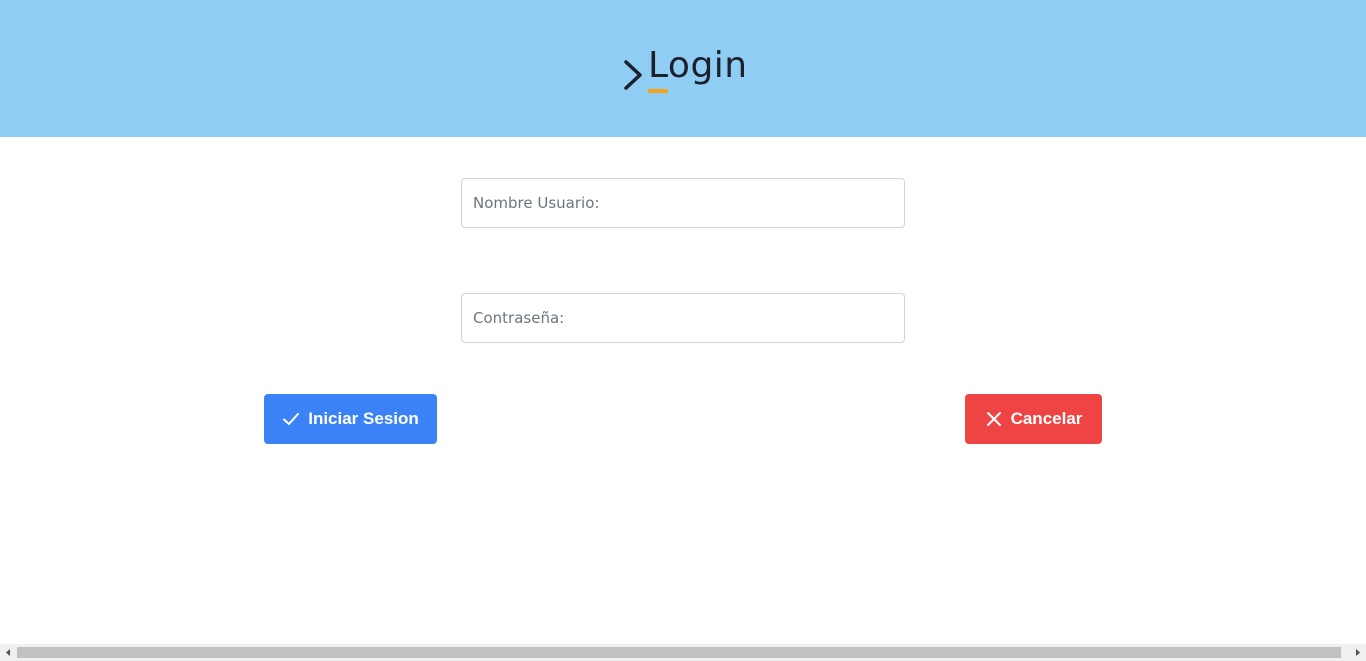 The width and height of the screenshot is (1366, 661). Describe the element at coordinates (1046, 418) in the screenshot. I see `cancel-button-label: Cancelar` at that location.